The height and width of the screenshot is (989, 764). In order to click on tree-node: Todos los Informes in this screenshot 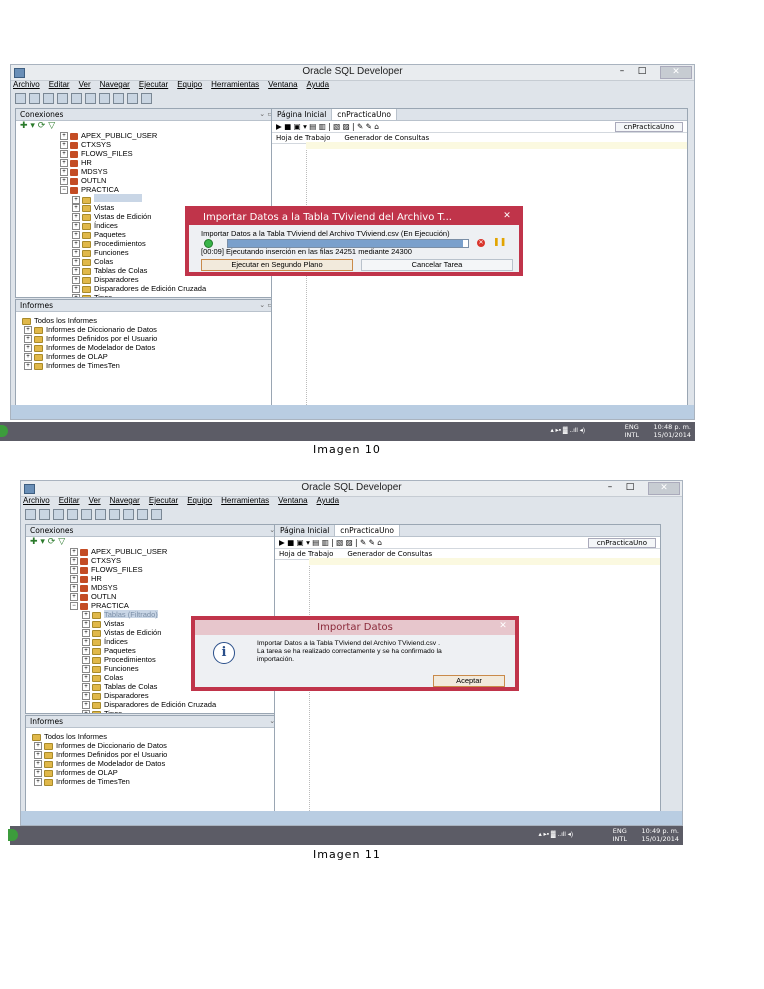, I will do `click(157, 736)`.